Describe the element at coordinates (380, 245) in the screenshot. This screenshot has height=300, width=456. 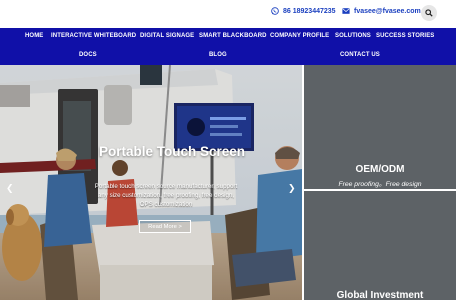
I see `global-investment-panel: Global Investment` at that location.